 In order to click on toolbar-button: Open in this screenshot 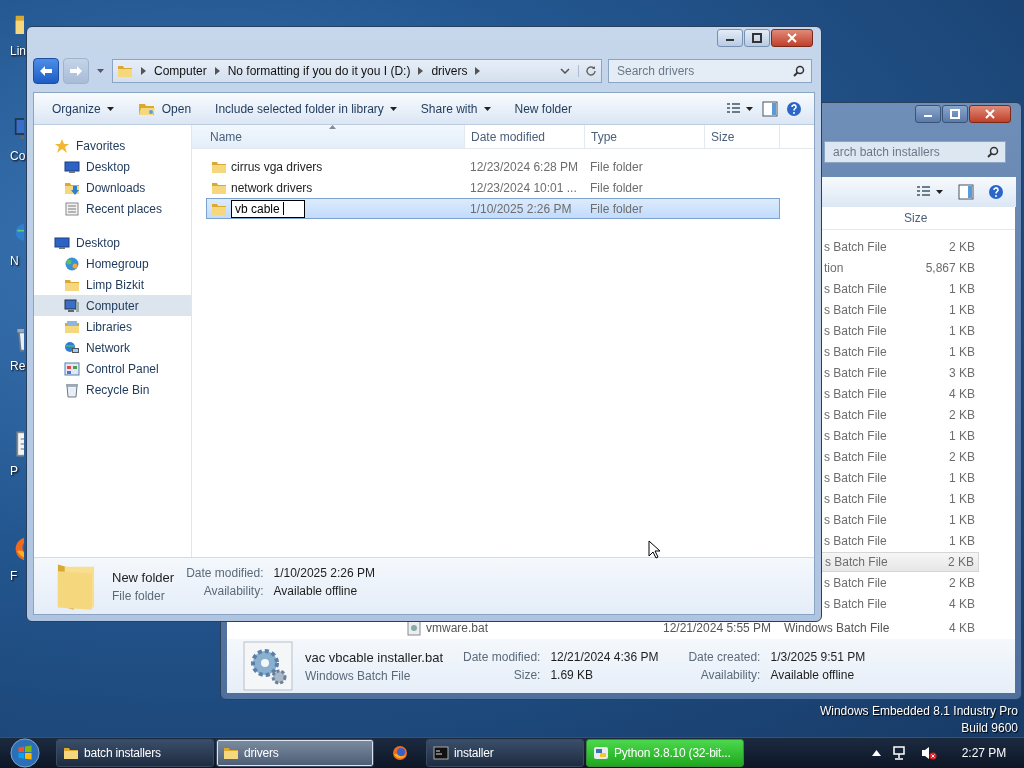, I will do `click(164, 108)`.